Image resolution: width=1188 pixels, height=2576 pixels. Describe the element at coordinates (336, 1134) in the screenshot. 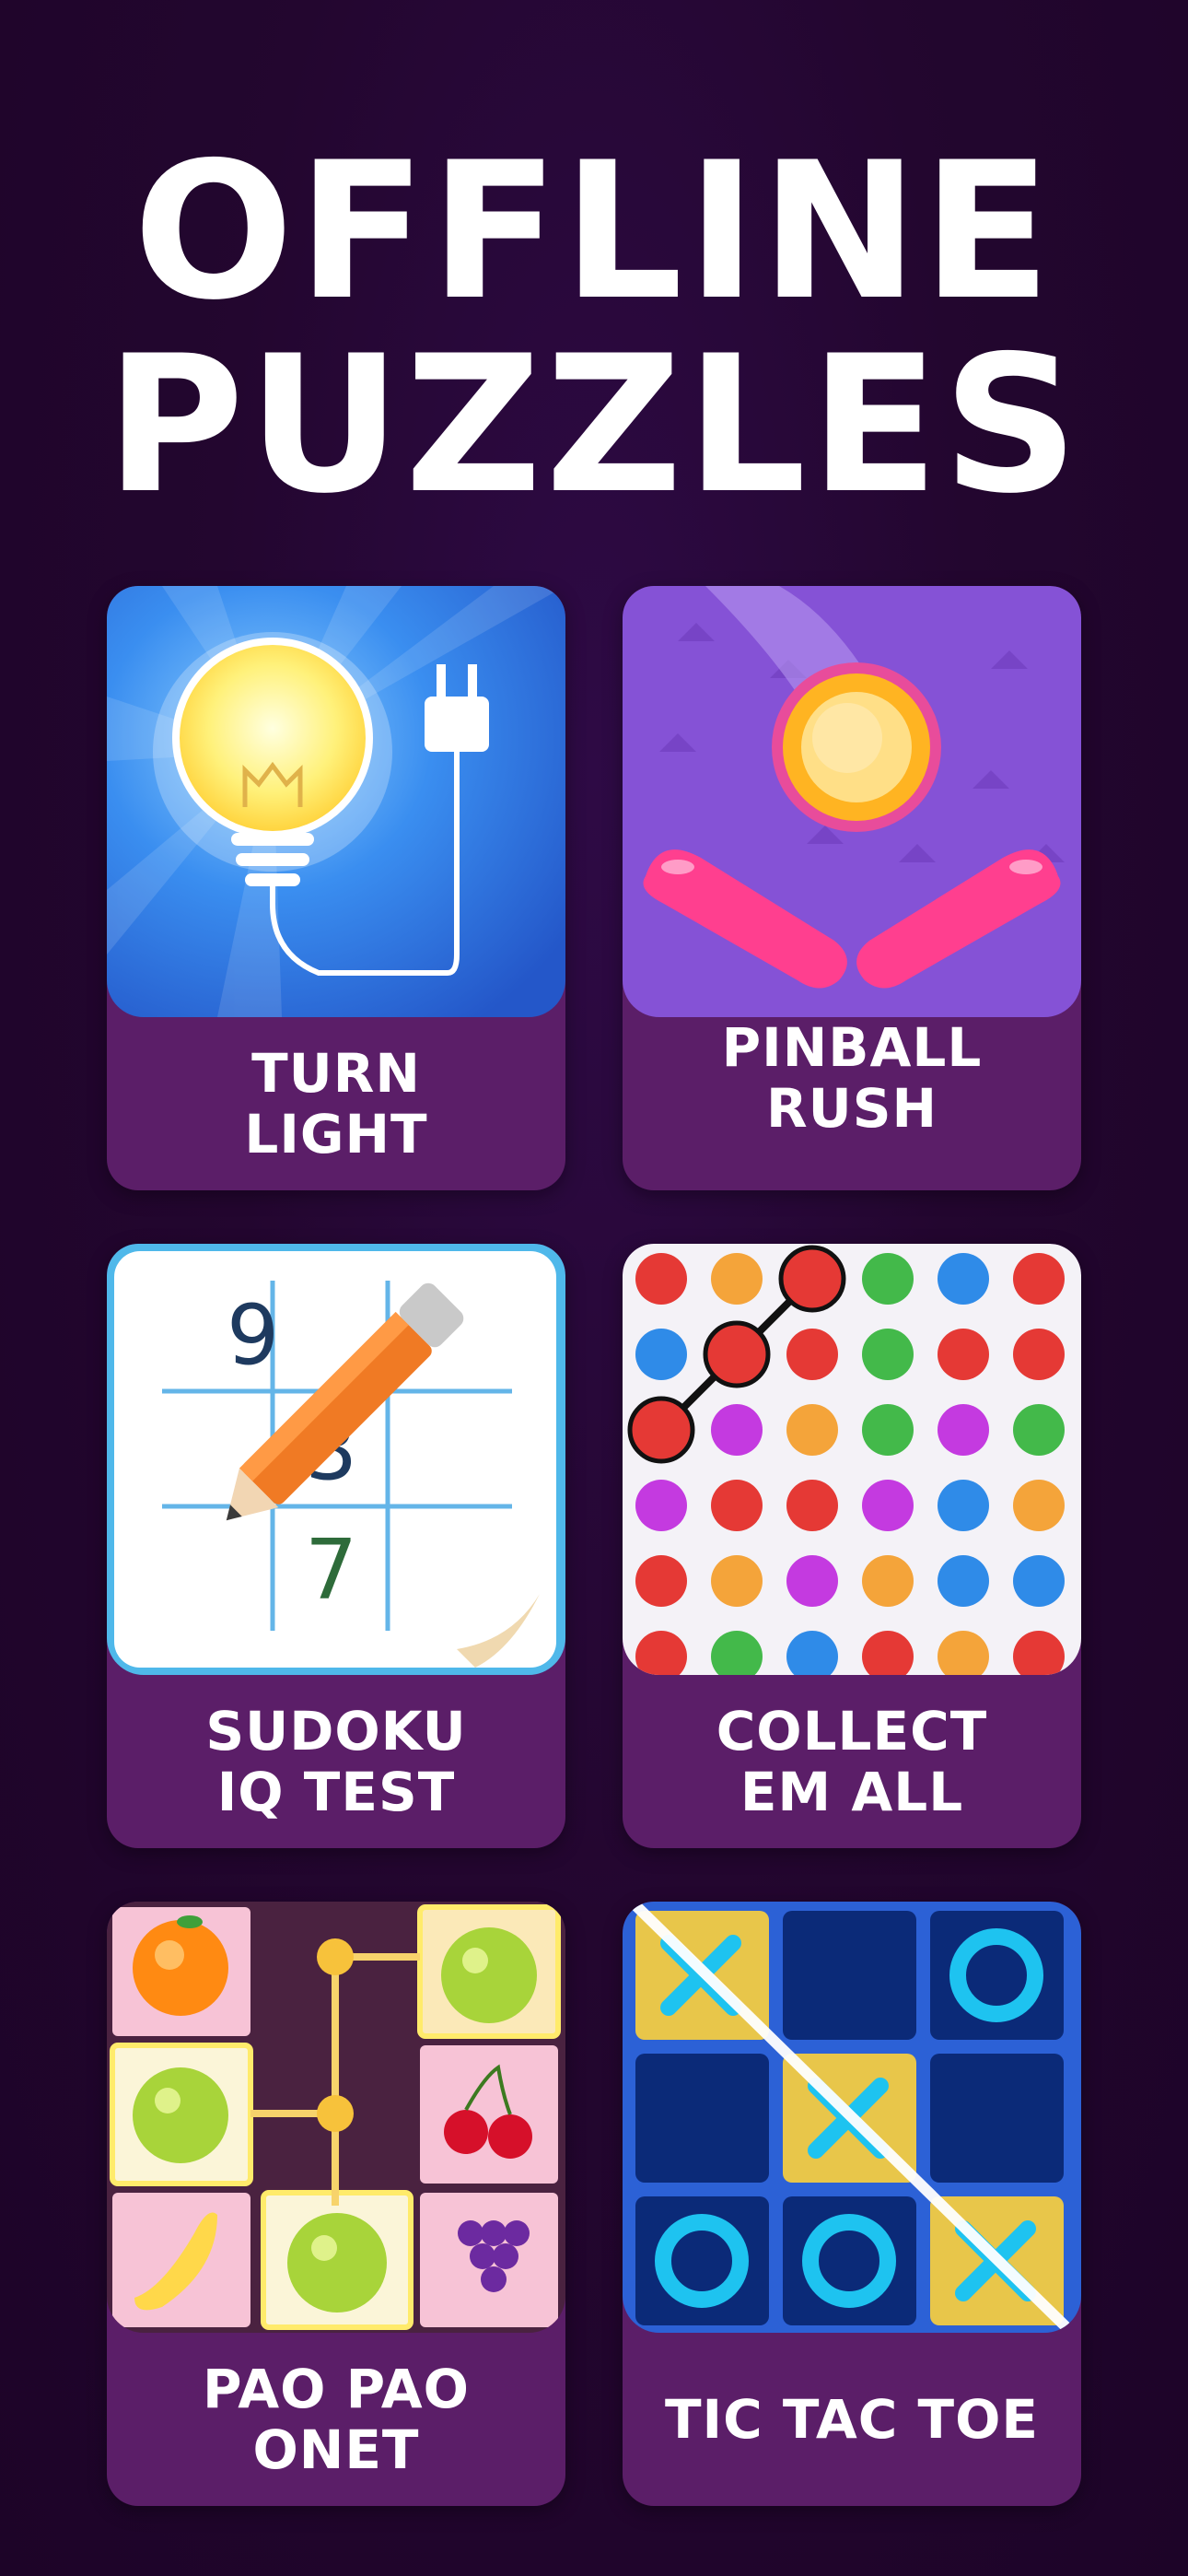

I see `game-title-line-2: LIGHT` at that location.